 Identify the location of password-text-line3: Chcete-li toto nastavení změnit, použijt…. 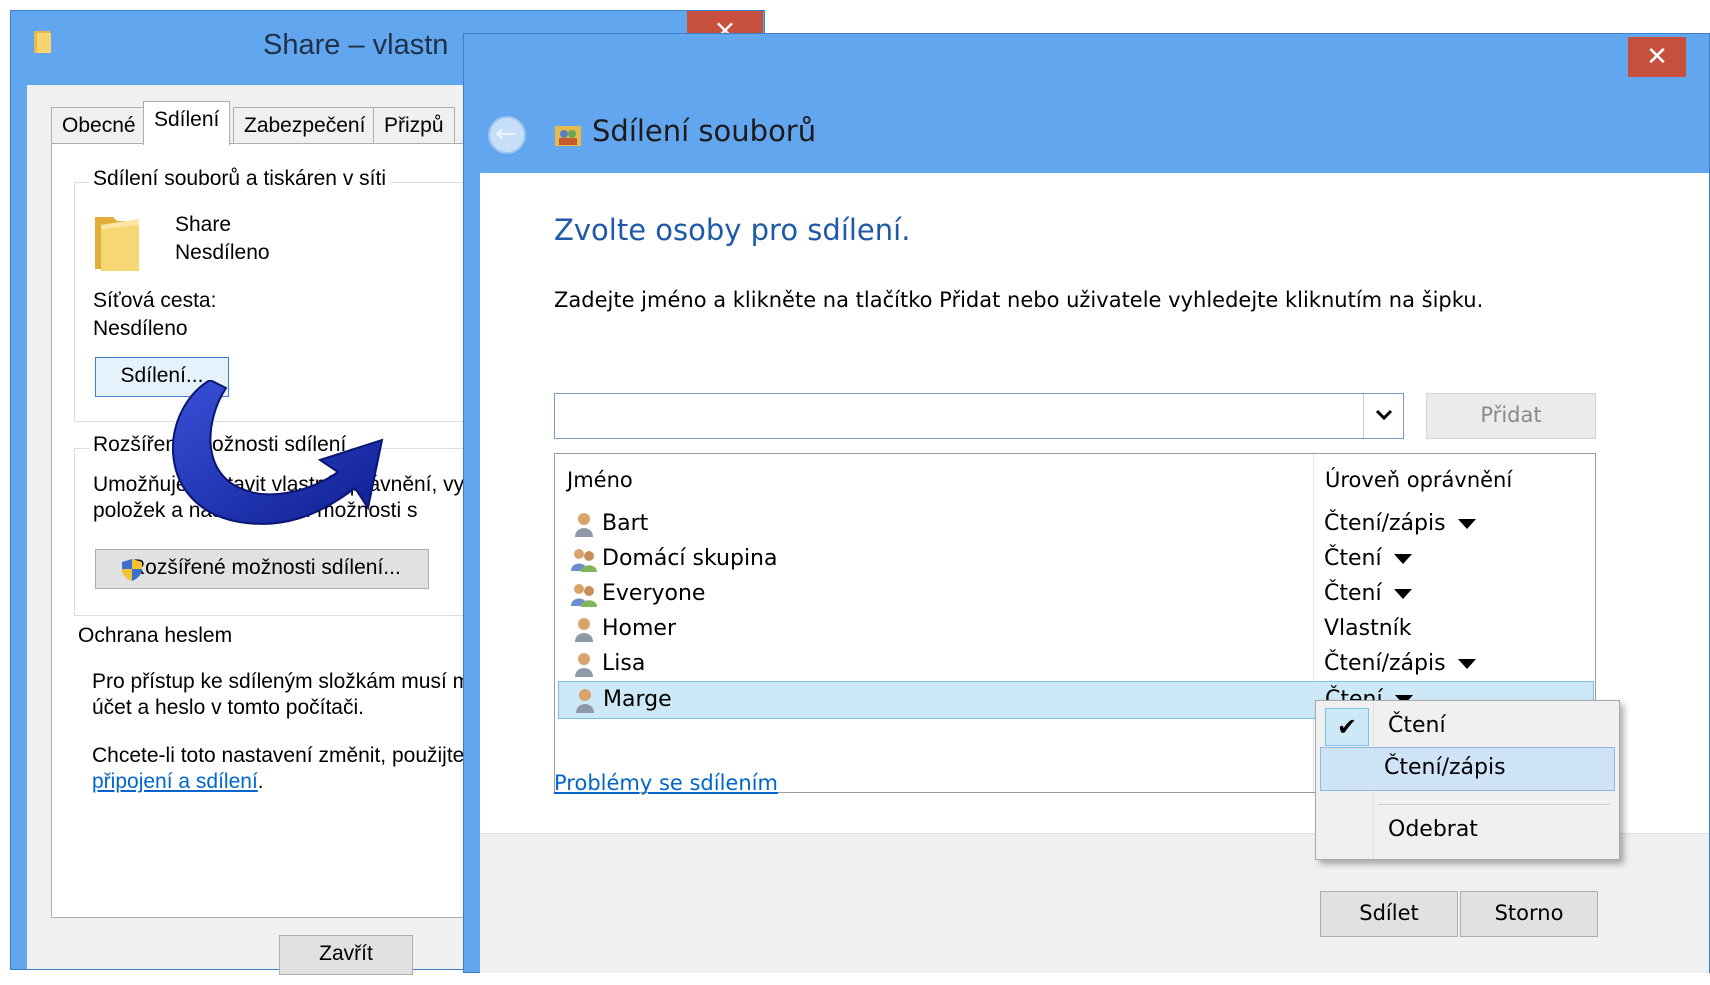
(278, 755).